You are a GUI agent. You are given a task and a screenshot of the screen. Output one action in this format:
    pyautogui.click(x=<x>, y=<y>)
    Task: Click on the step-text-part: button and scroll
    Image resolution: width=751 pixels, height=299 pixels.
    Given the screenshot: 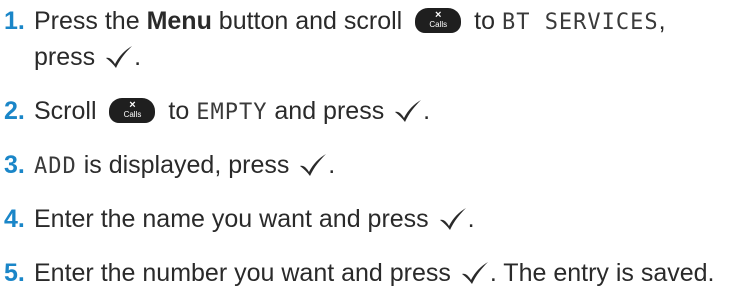 What is the action you would take?
    pyautogui.click(x=307, y=21)
    